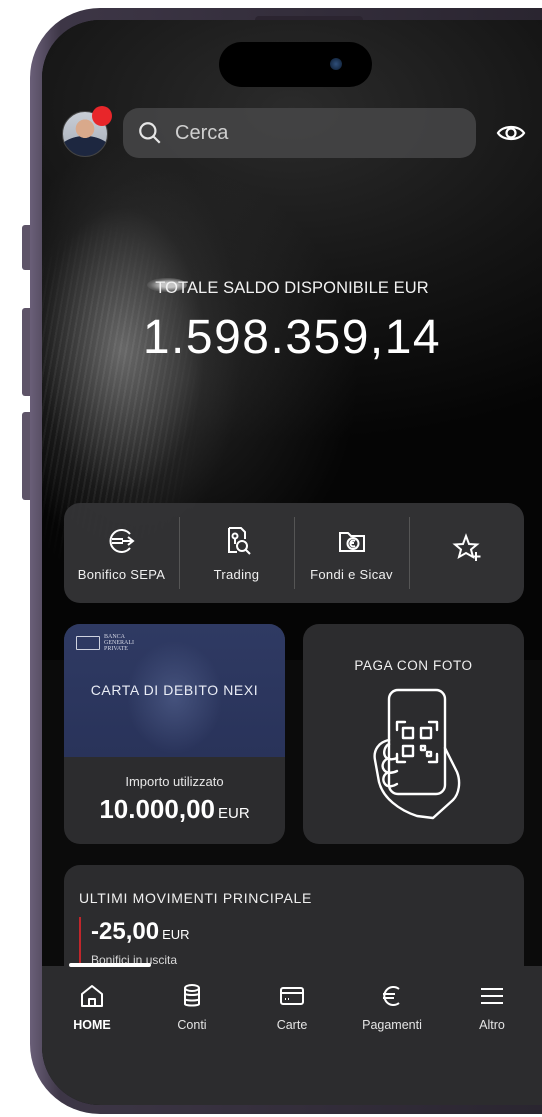 The width and height of the screenshot is (542, 1117). I want to click on coins-stack-icon, so click(192, 995).